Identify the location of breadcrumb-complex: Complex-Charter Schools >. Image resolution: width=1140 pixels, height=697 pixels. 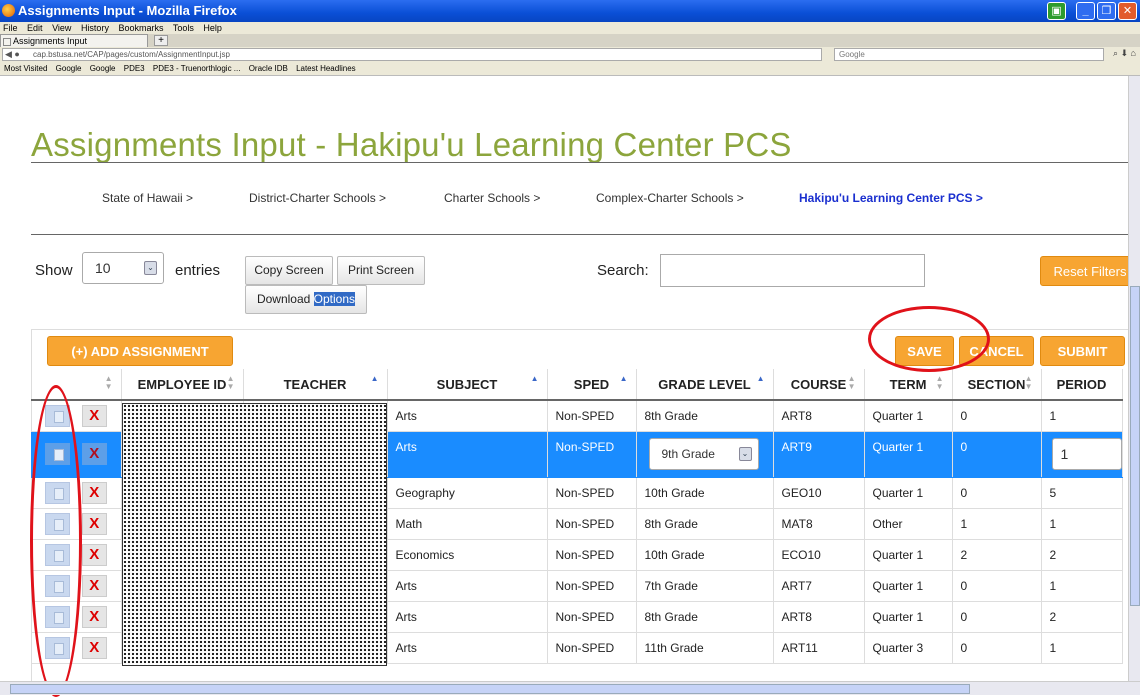
(670, 198).